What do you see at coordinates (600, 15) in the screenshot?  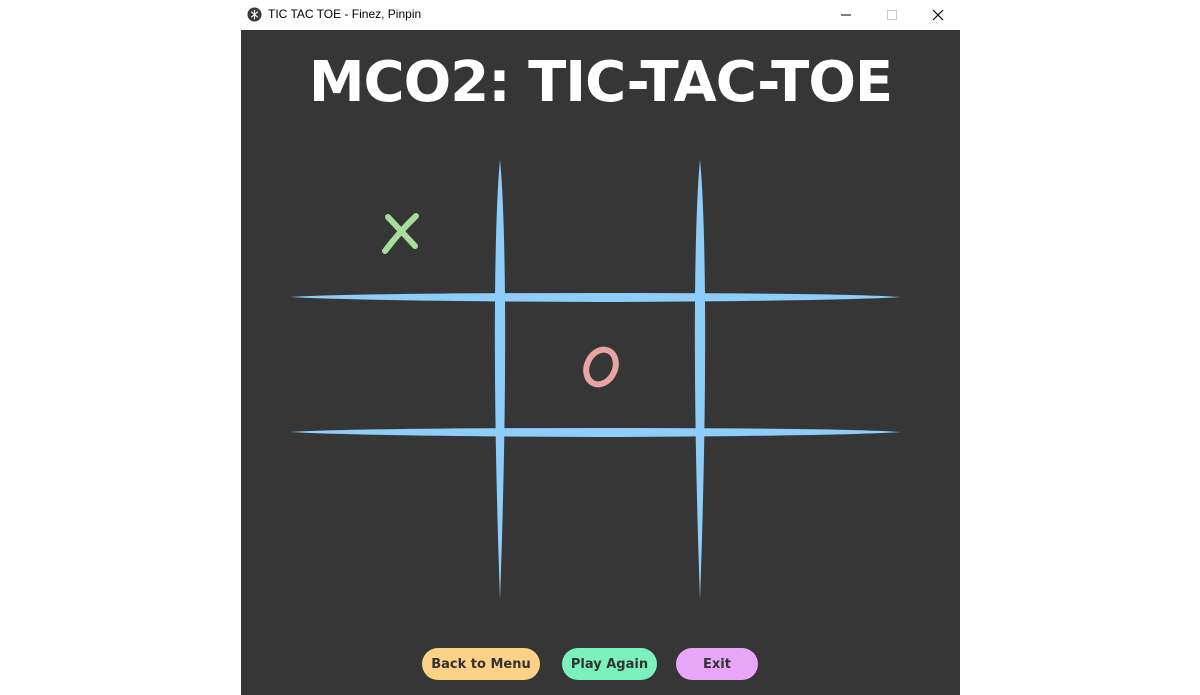 I see `title-bar: TIC TAC TOE - Finez, Pinpin` at bounding box center [600, 15].